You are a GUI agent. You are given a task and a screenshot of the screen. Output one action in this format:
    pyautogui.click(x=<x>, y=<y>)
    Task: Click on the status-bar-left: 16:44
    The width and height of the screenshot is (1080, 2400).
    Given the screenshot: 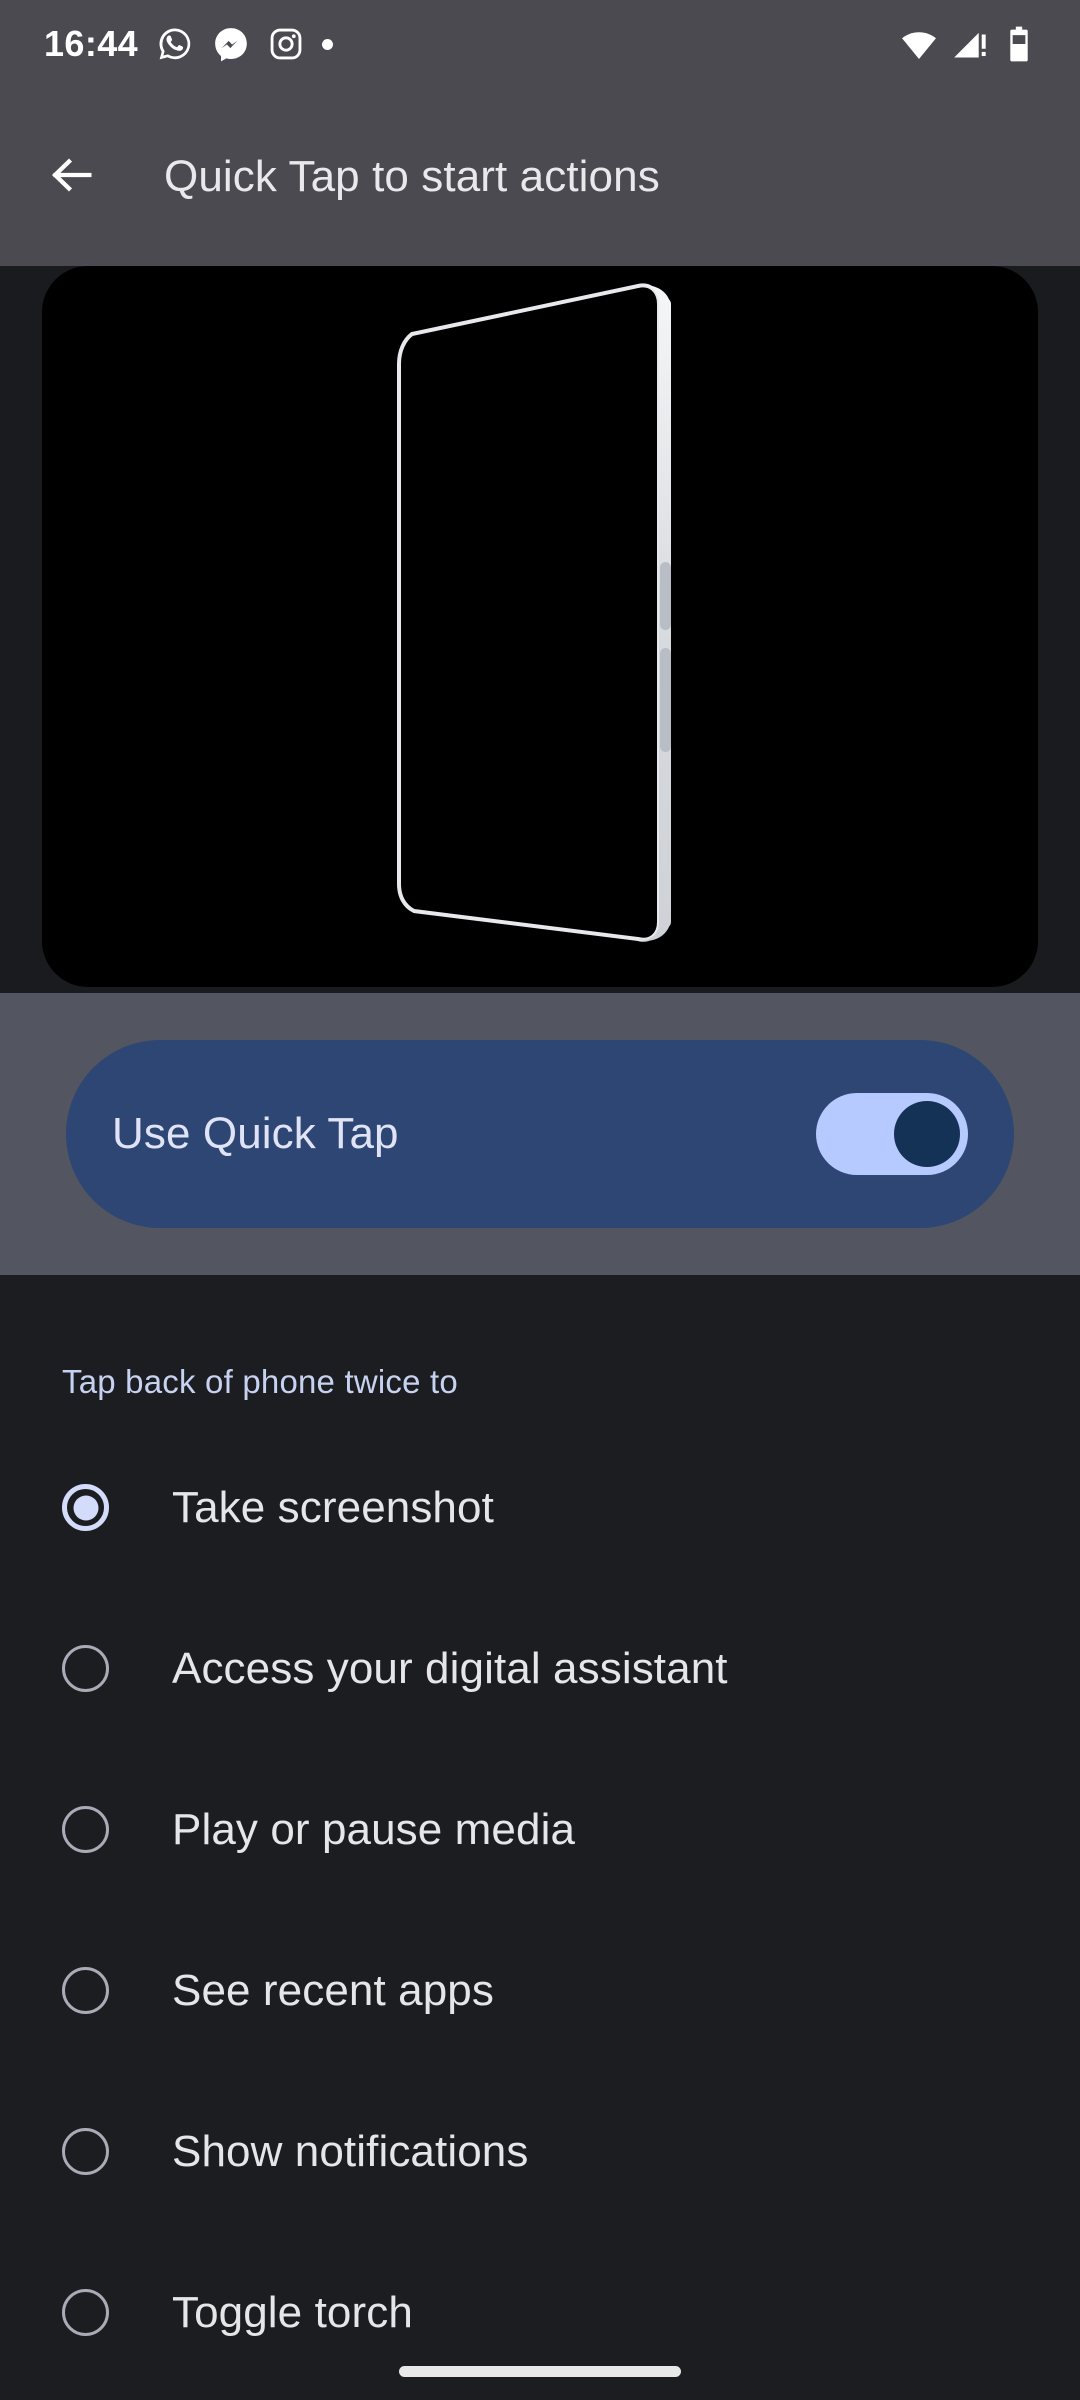 What is the action you would take?
    pyautogui.click(x=189, y=43)
    